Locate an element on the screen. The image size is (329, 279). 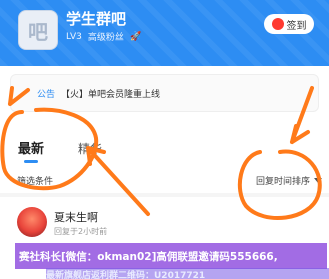
post-username: 夏末生啊 is located at coordinates (76, 217).